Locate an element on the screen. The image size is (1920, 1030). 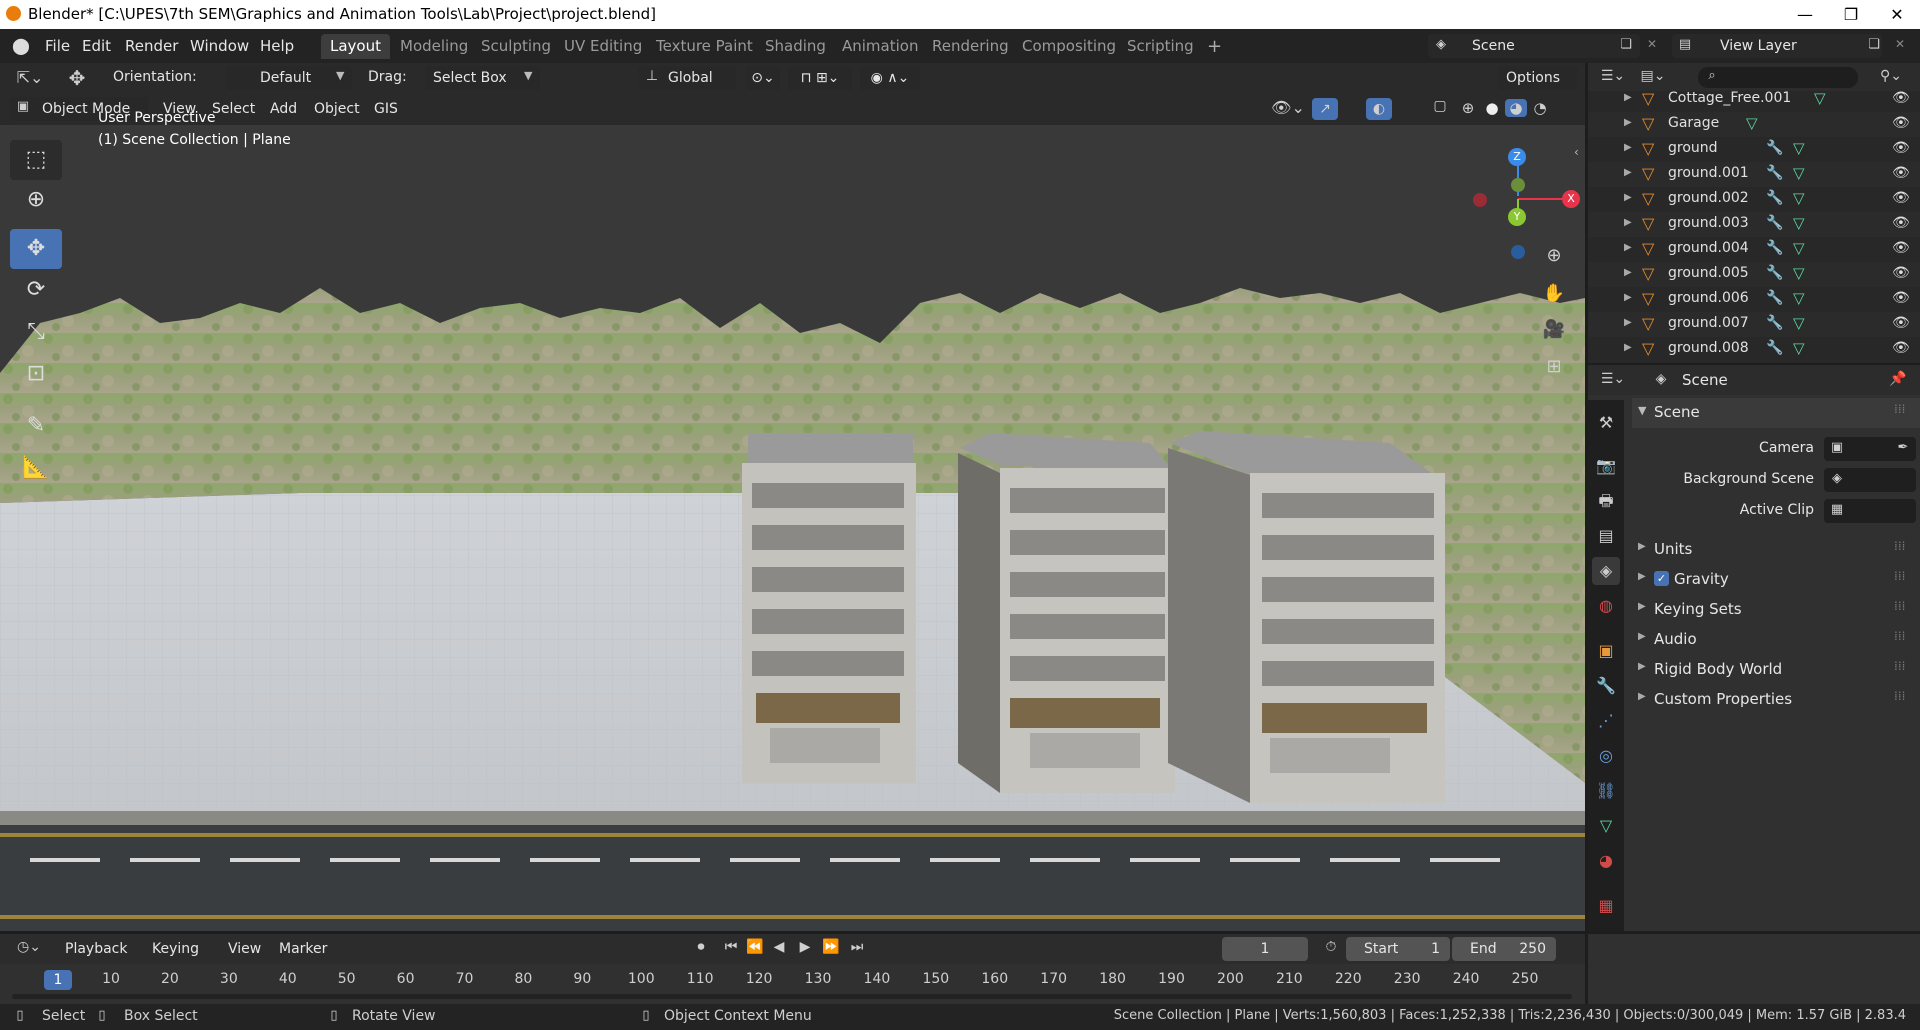
jump-start-icon: ⏮ is located at coordinates (731, 947).